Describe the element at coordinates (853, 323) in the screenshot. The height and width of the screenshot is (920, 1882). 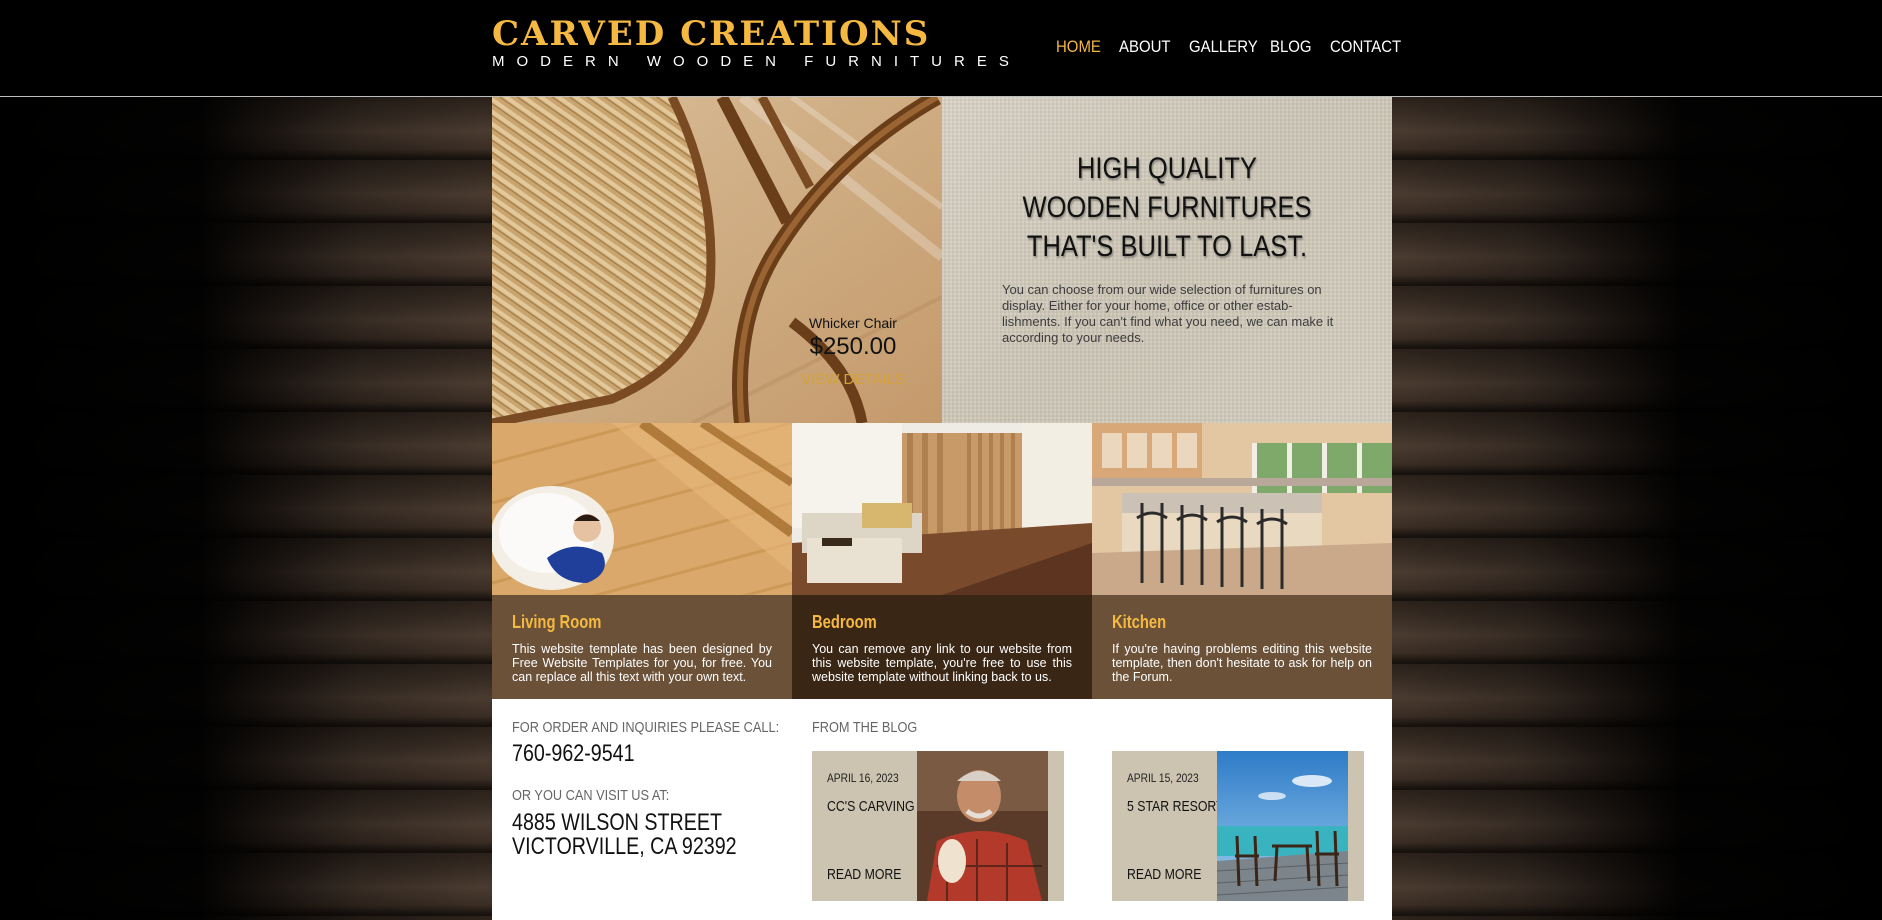
I see `product-name: Whicker Chair` at that location.